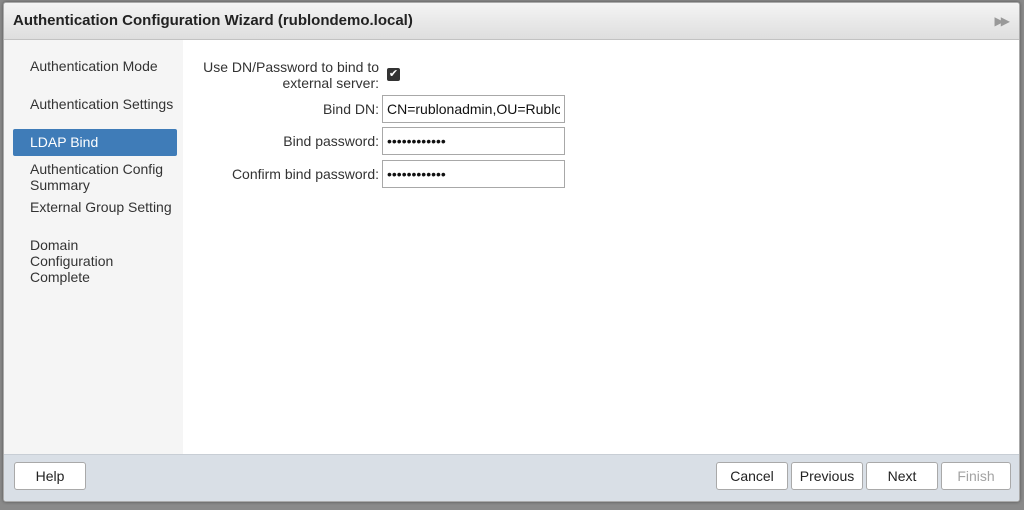  What do you see at coordinates (827, 476) in the screenshot?
I see `previous-button: Previous` at bounding box center [827, 476].